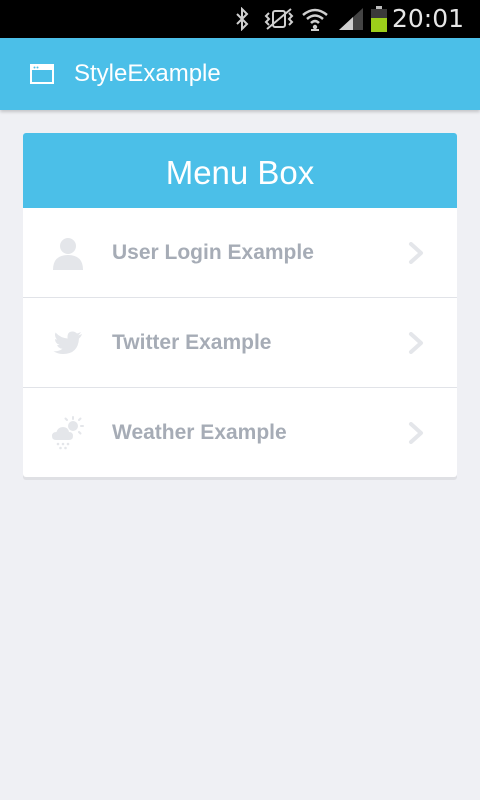  What do you see at coordinates (42, 74) in the screenshot?
I see `app-window-icon` at bounding box center [42, 74].